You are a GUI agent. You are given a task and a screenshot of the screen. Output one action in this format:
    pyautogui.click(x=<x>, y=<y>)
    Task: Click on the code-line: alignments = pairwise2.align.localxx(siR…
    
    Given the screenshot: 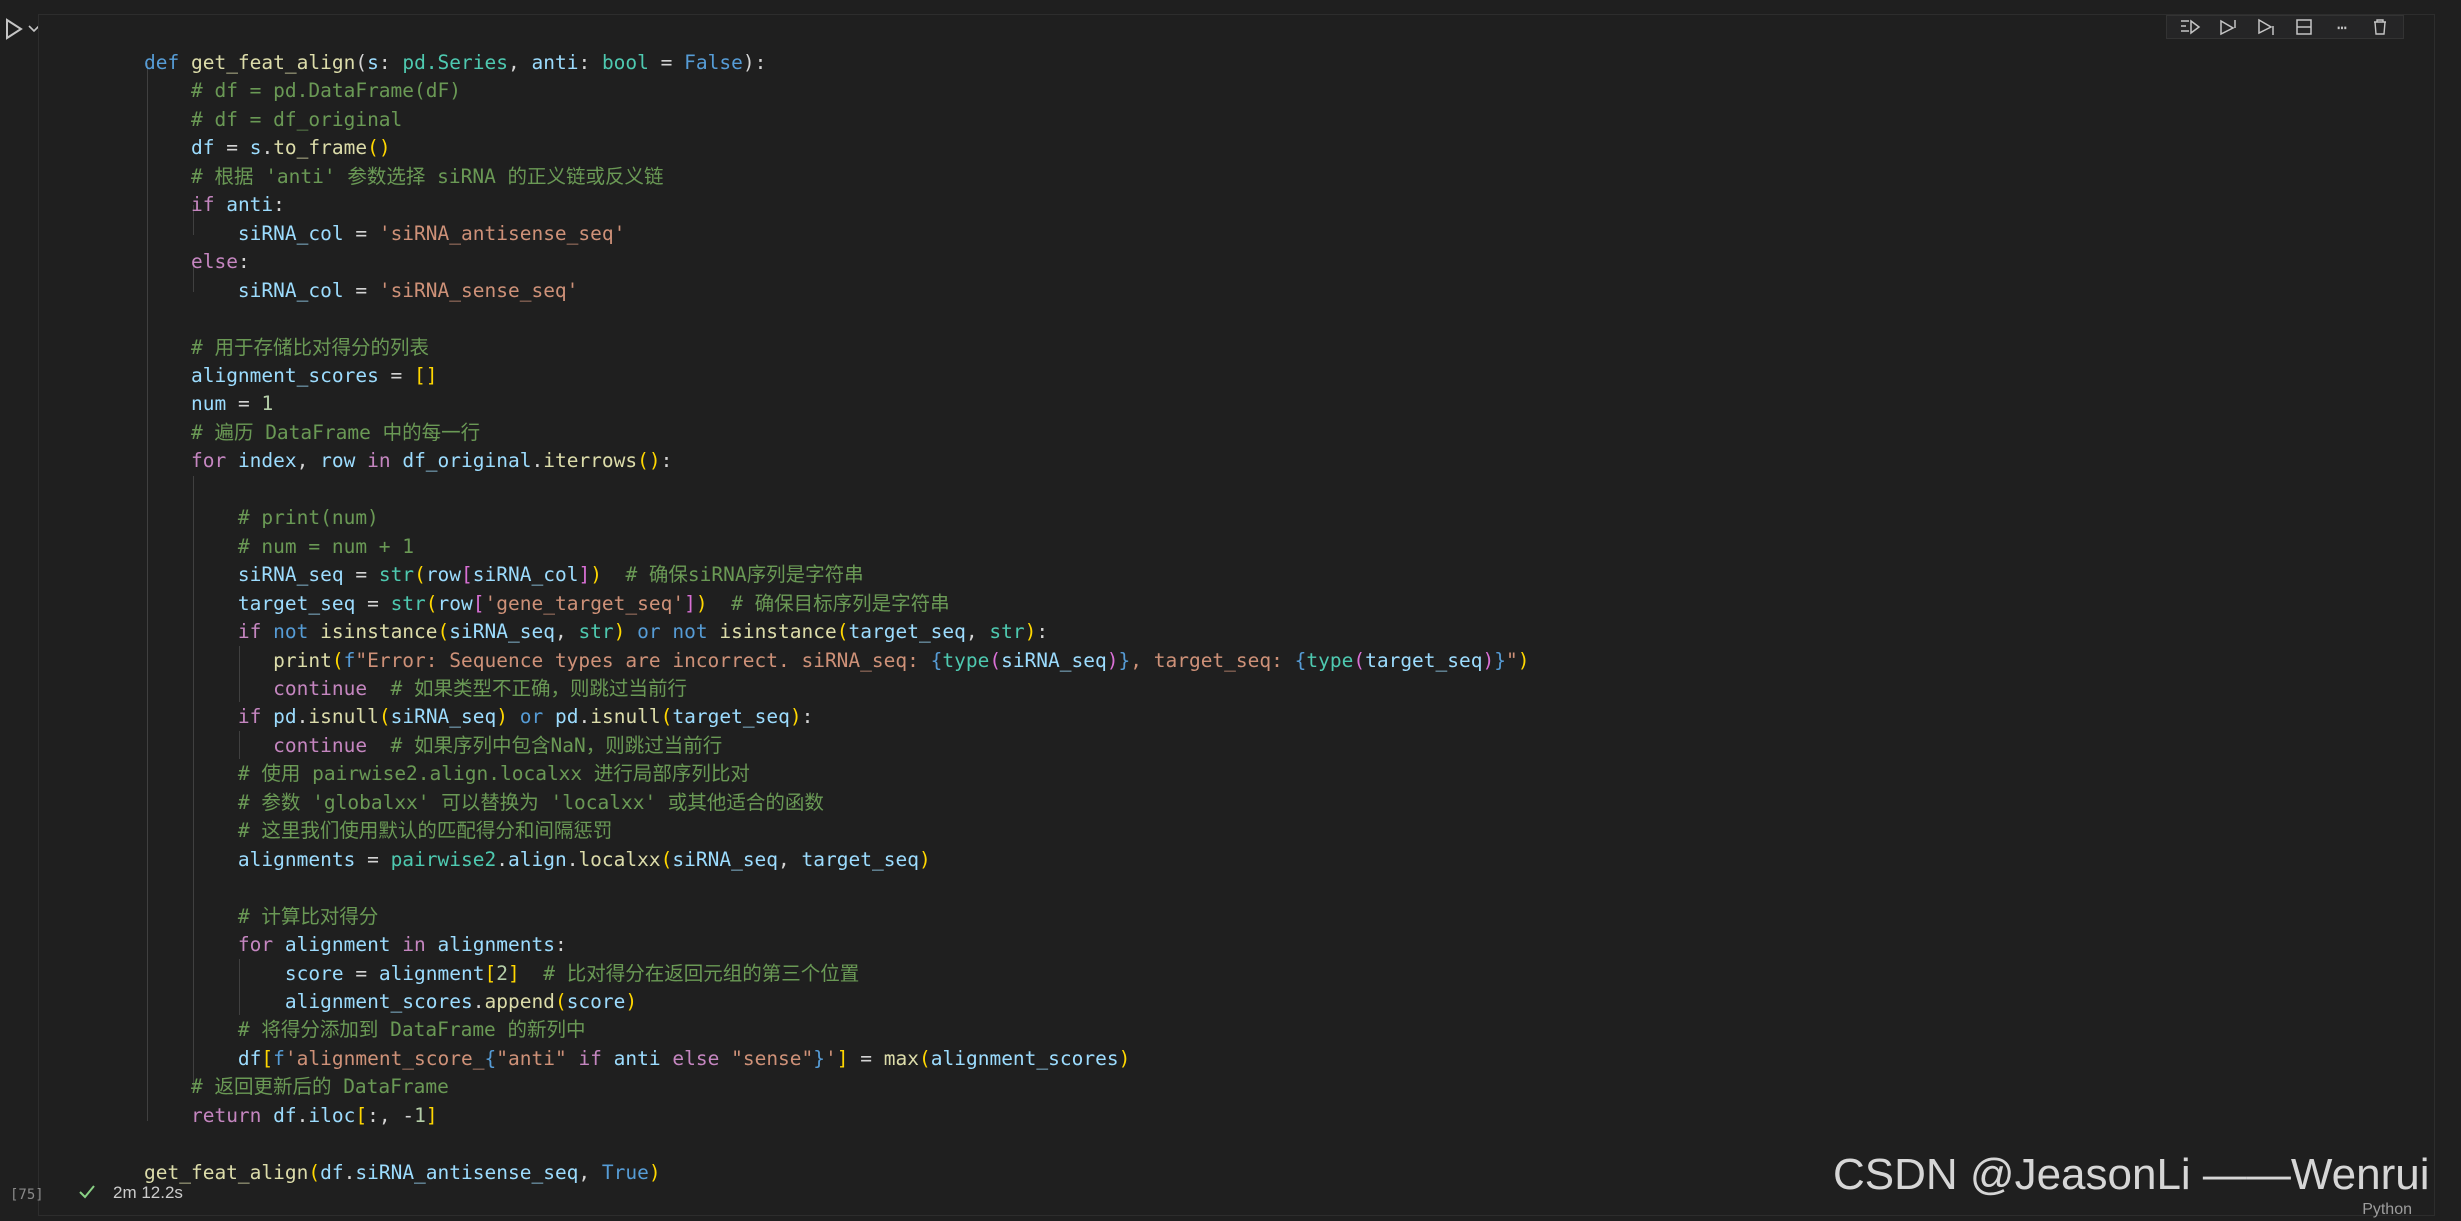 What is the action you would take?
    pyautogui.click(x=837, y=860)
    